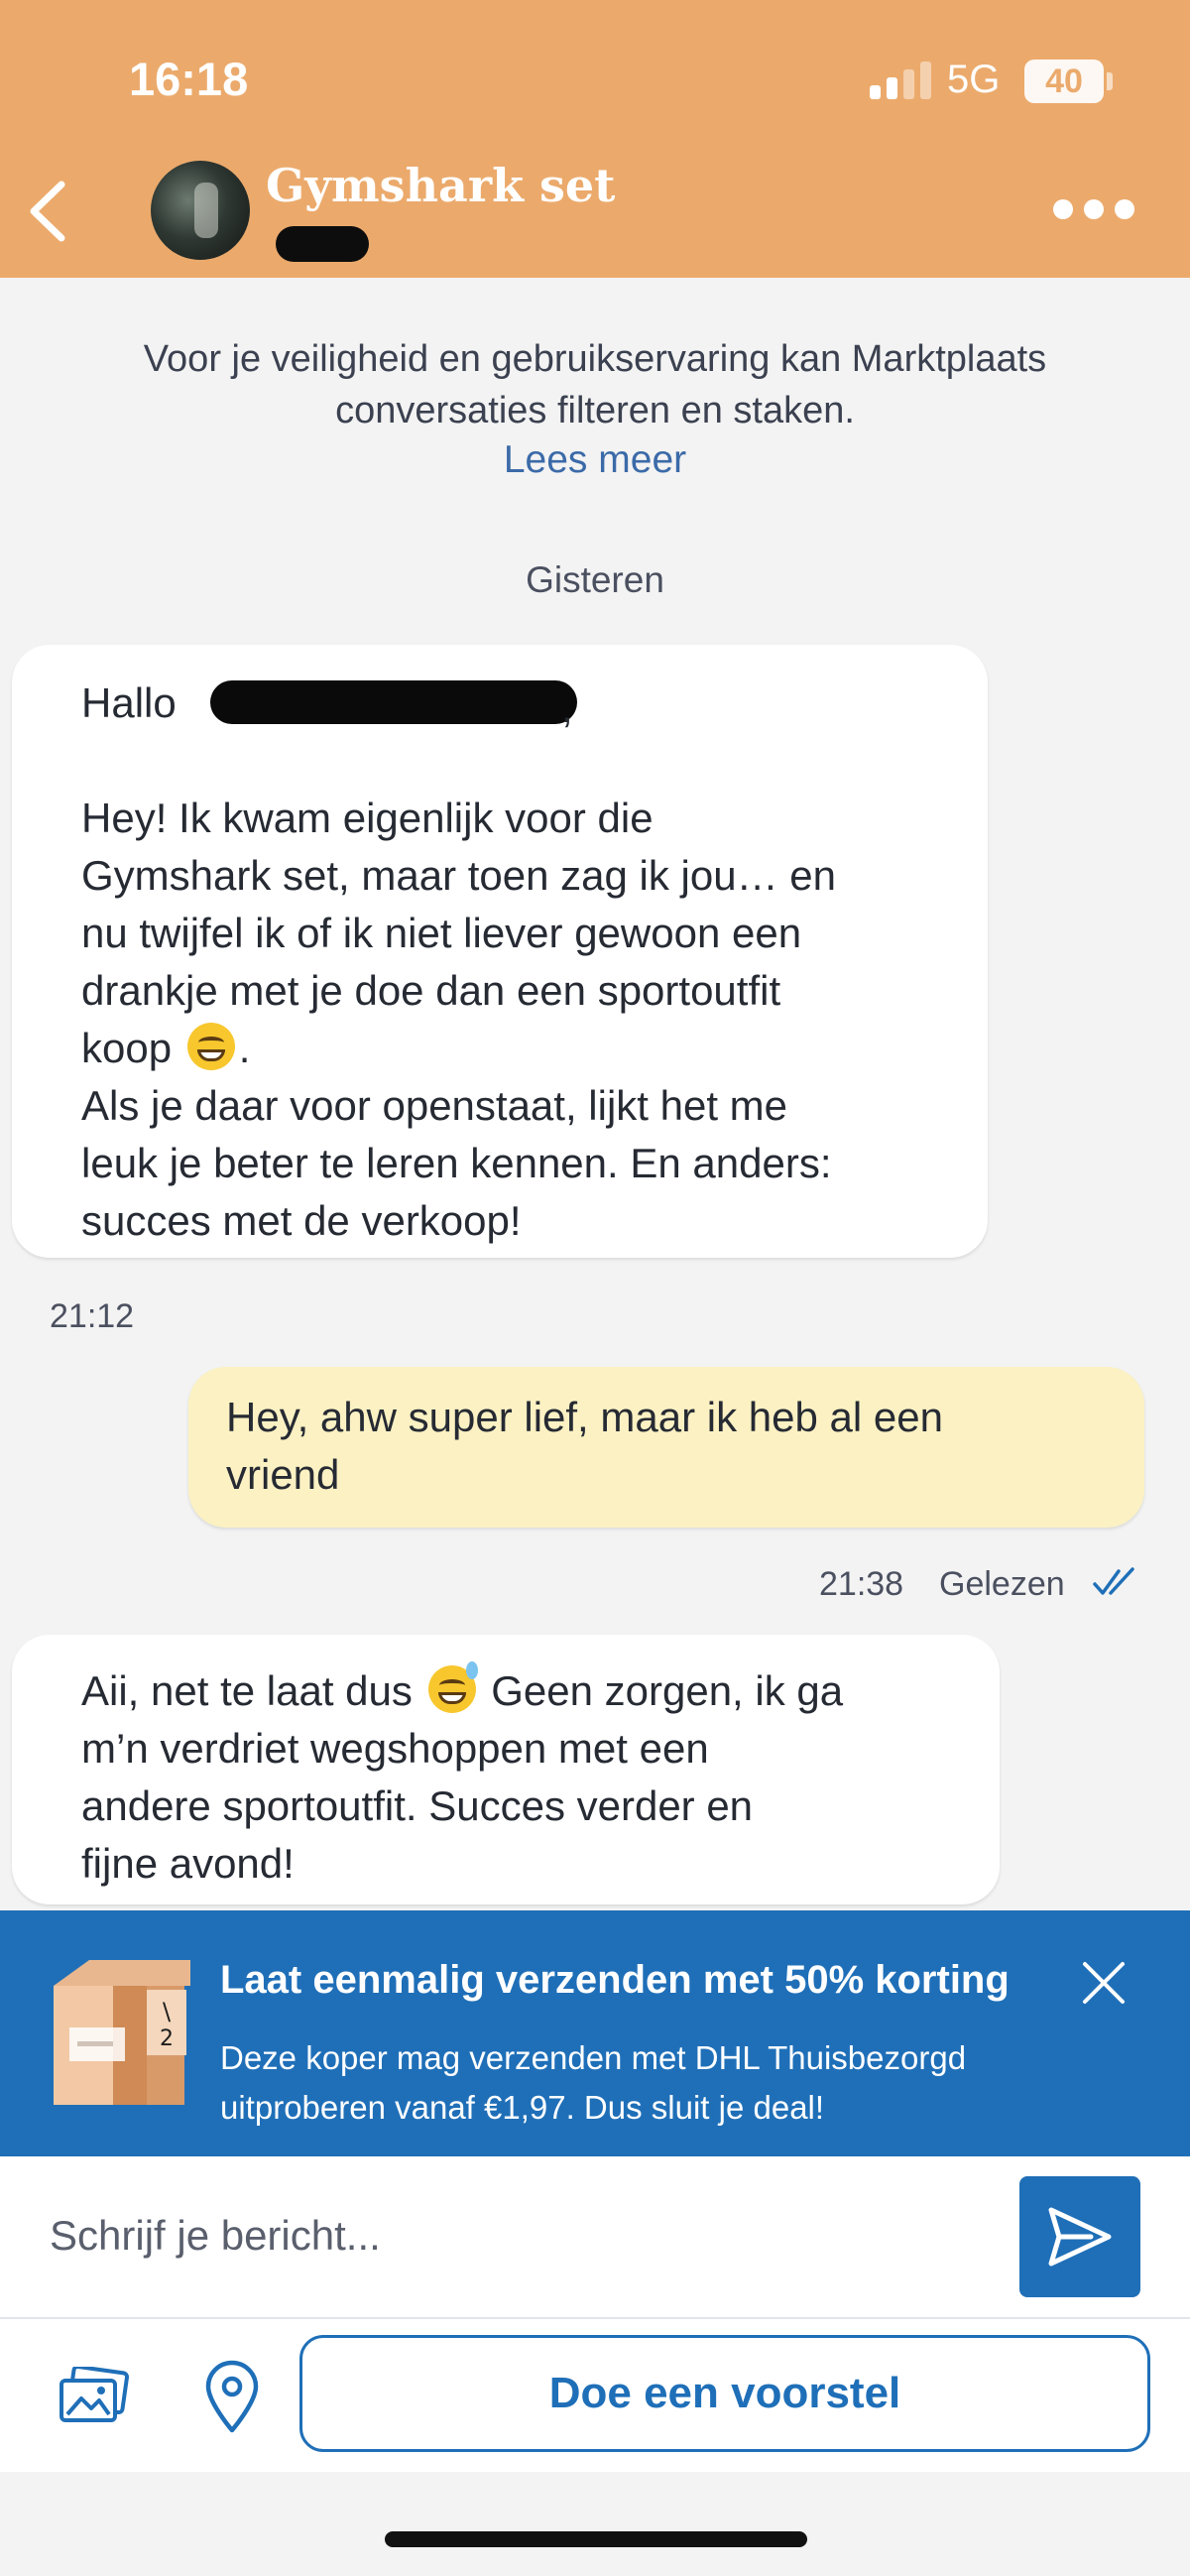 The height and width of the screenshot is (2576, 1190). I want to click on battery-level: 40, so click(1064, 80).